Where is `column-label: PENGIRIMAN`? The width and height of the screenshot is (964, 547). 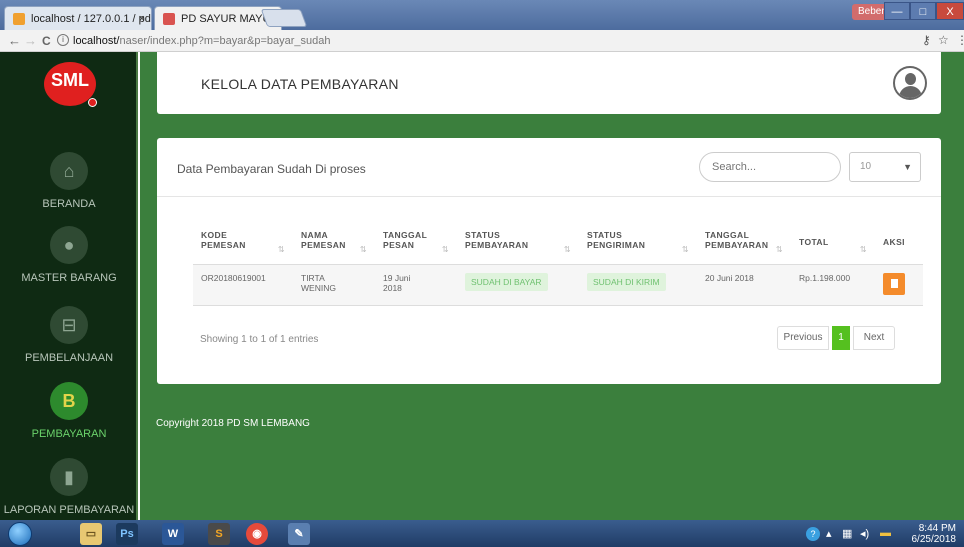 column-label: PENGIRIMAN is located at coordinates (616, 245).